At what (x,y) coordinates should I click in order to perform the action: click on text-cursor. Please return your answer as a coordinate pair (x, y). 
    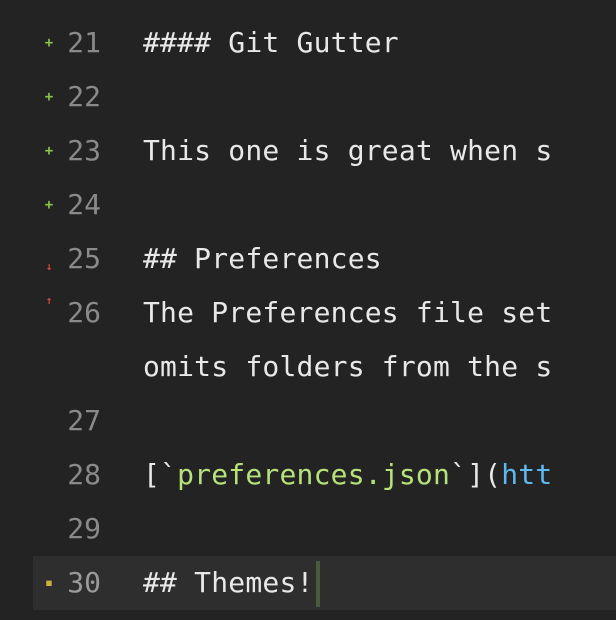
    Looking at the image, I should click on (317, 584).